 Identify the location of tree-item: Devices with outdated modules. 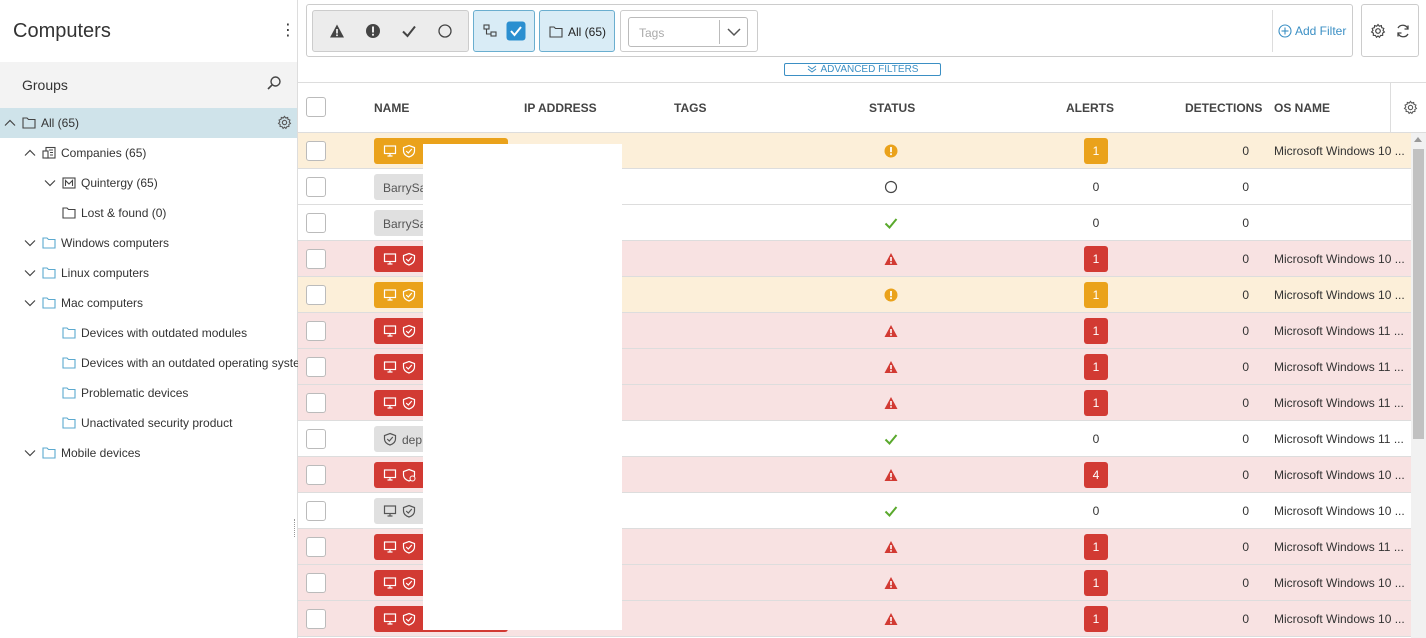
(148, 333).